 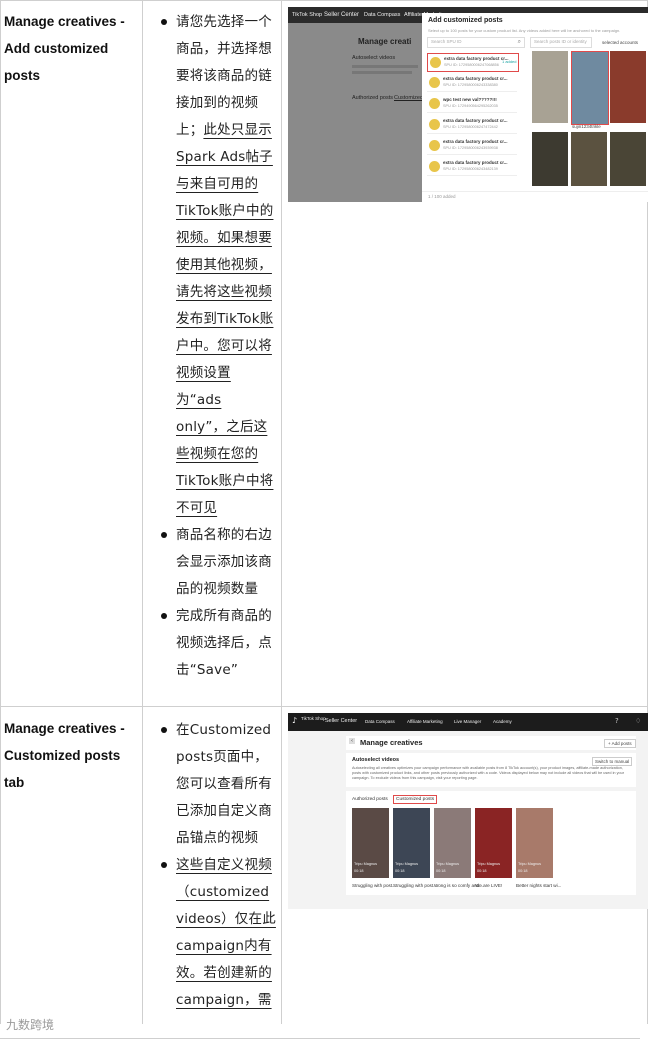 I want to click on footer-logo: 九数跨境, so click(x=30, y=1025).